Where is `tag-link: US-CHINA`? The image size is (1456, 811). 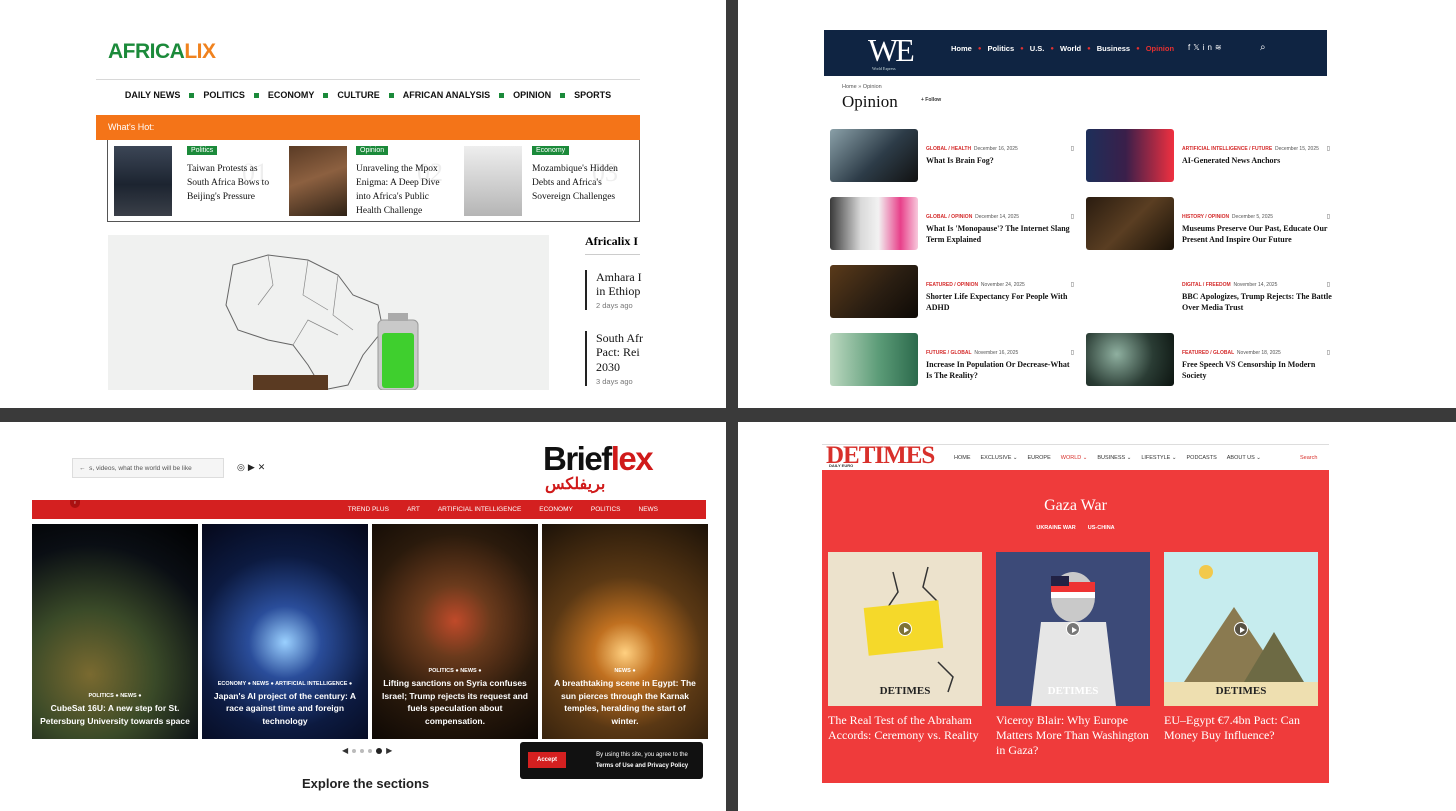 tag-link: US-CHINA is located at coordinates (1101, 528).